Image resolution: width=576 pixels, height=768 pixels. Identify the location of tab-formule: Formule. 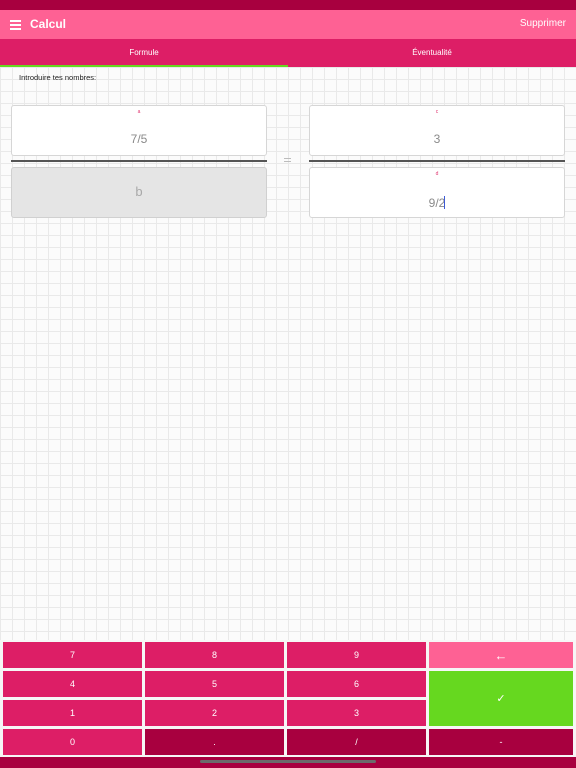
(144, 53).